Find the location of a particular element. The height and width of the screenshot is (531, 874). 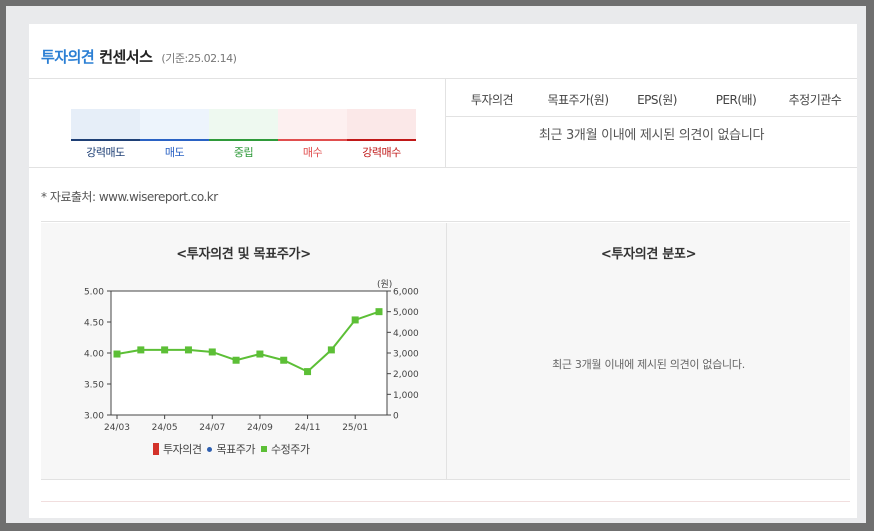

y-right-tick-label: 5,000 is located at coordinates (406, 313).